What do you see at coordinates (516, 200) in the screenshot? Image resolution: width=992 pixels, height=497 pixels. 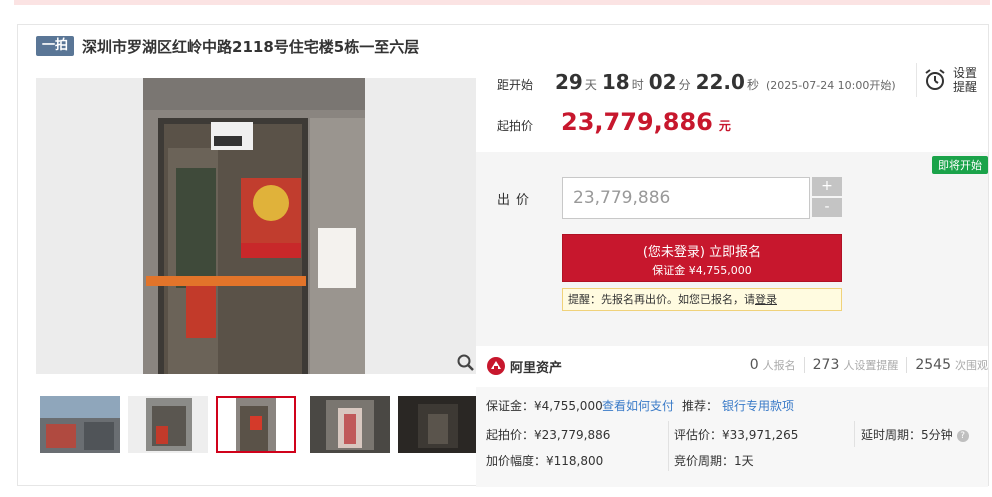 I see `bid-label: 出价` at bounding box center [516, 200].